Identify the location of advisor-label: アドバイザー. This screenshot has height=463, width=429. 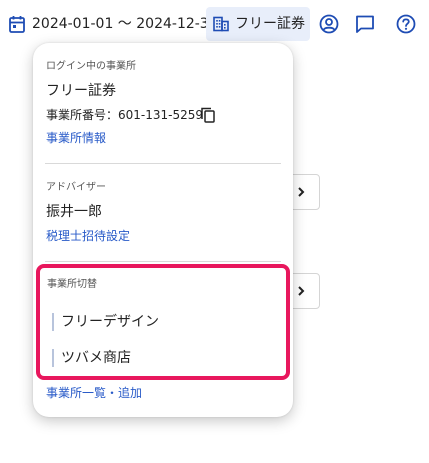
(76, 187).